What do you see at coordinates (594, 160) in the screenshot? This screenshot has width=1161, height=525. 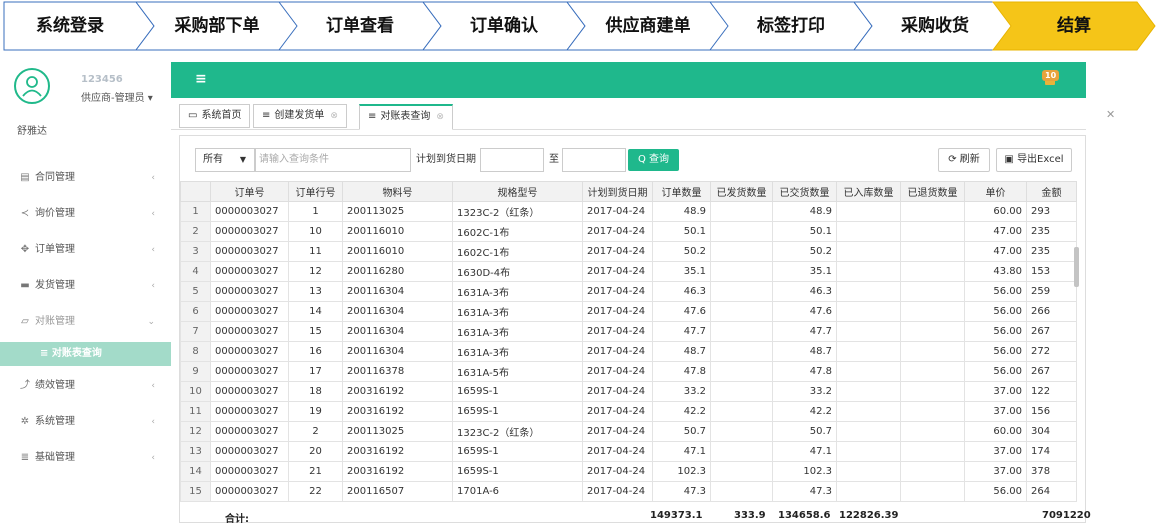 I see `date-to-input` at bounding box center [594, 160].